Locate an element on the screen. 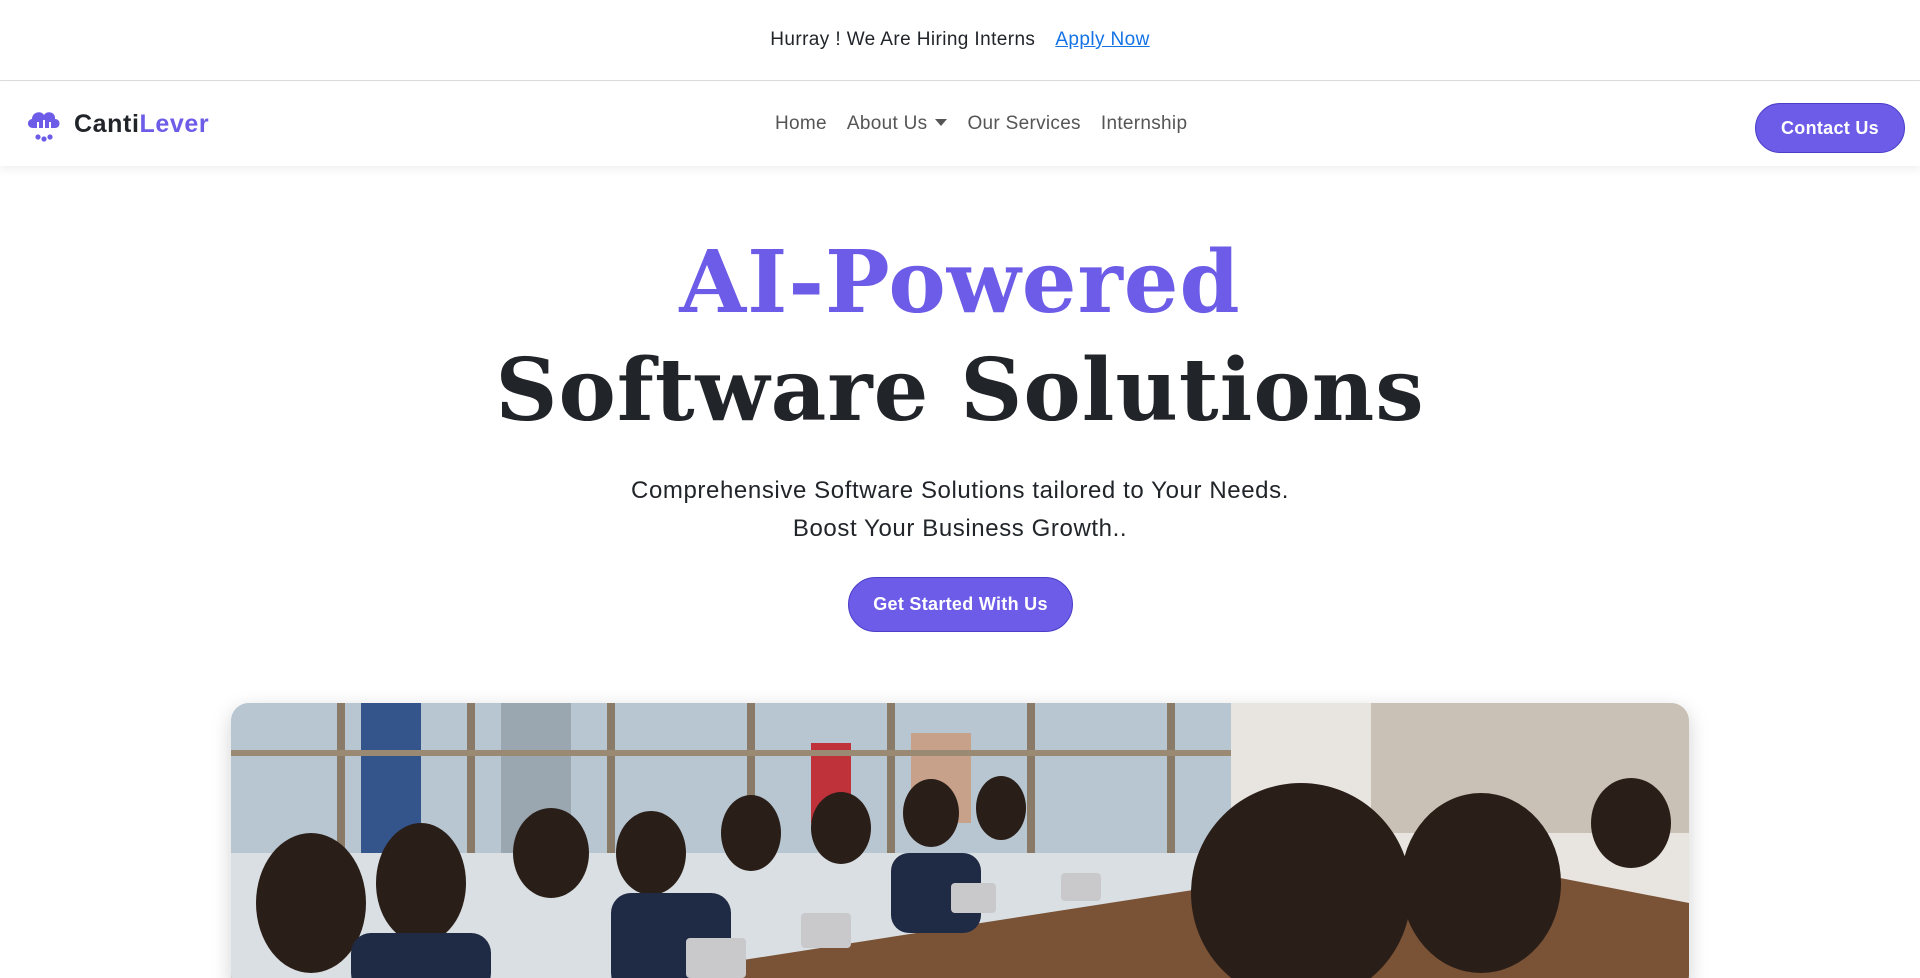  nav-link-home: Home is located at coordinates (801, 124).